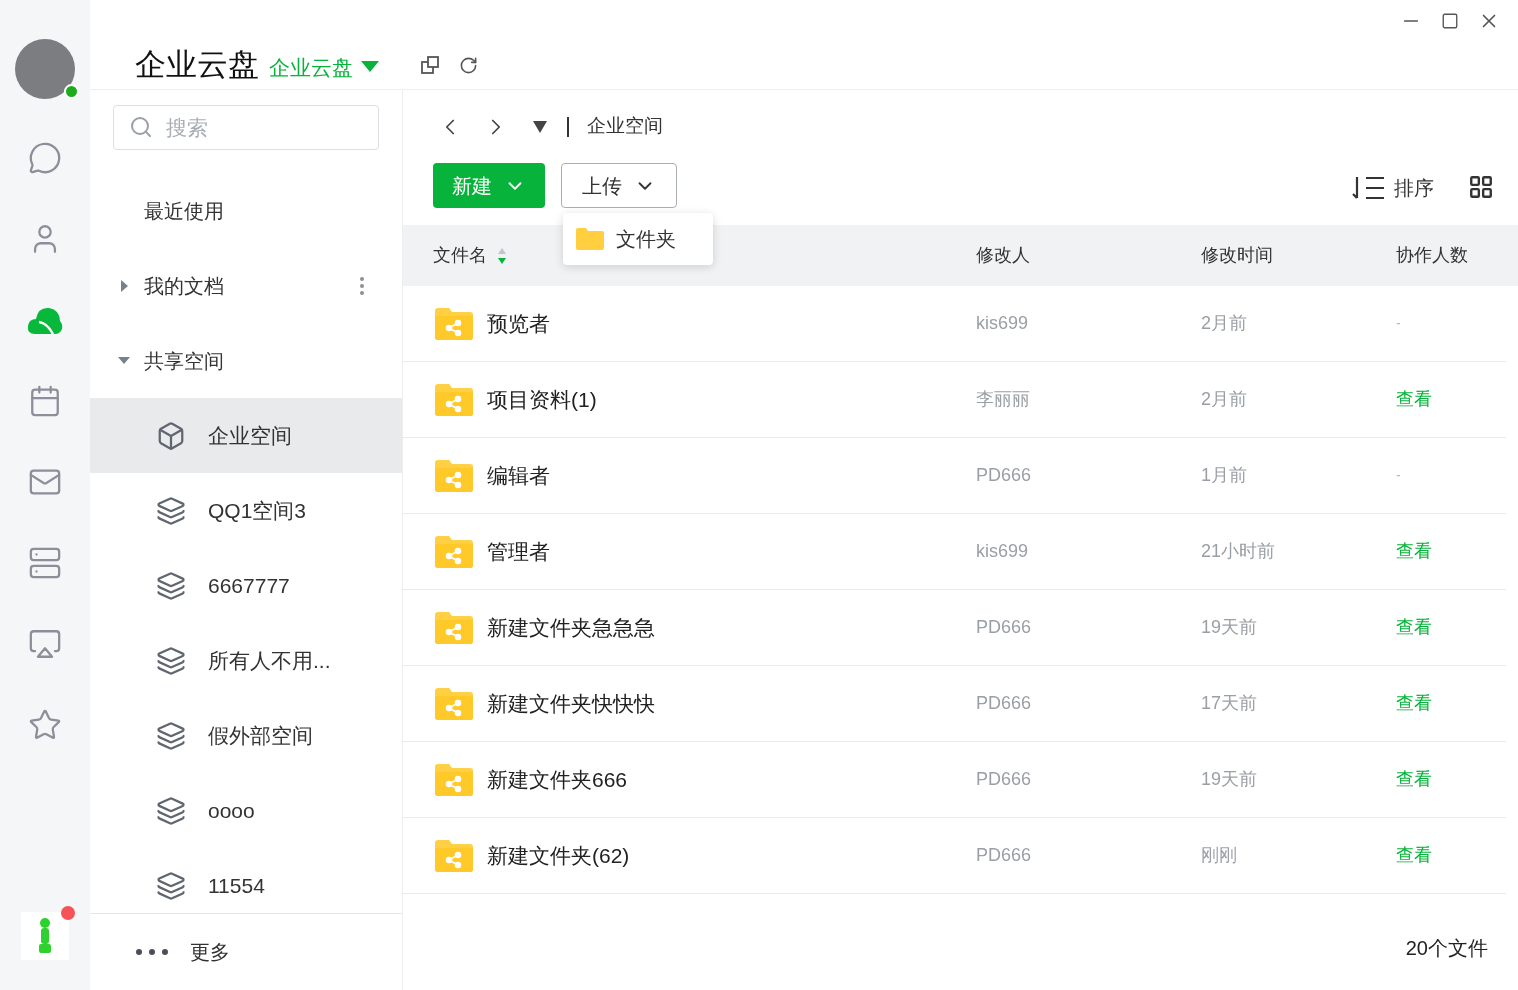 The height and width of the screenshot is (990, 1518). Describe the element at coordinates (246, 735) in the screenshot. I see `space-item: 假外部空间` at that location.